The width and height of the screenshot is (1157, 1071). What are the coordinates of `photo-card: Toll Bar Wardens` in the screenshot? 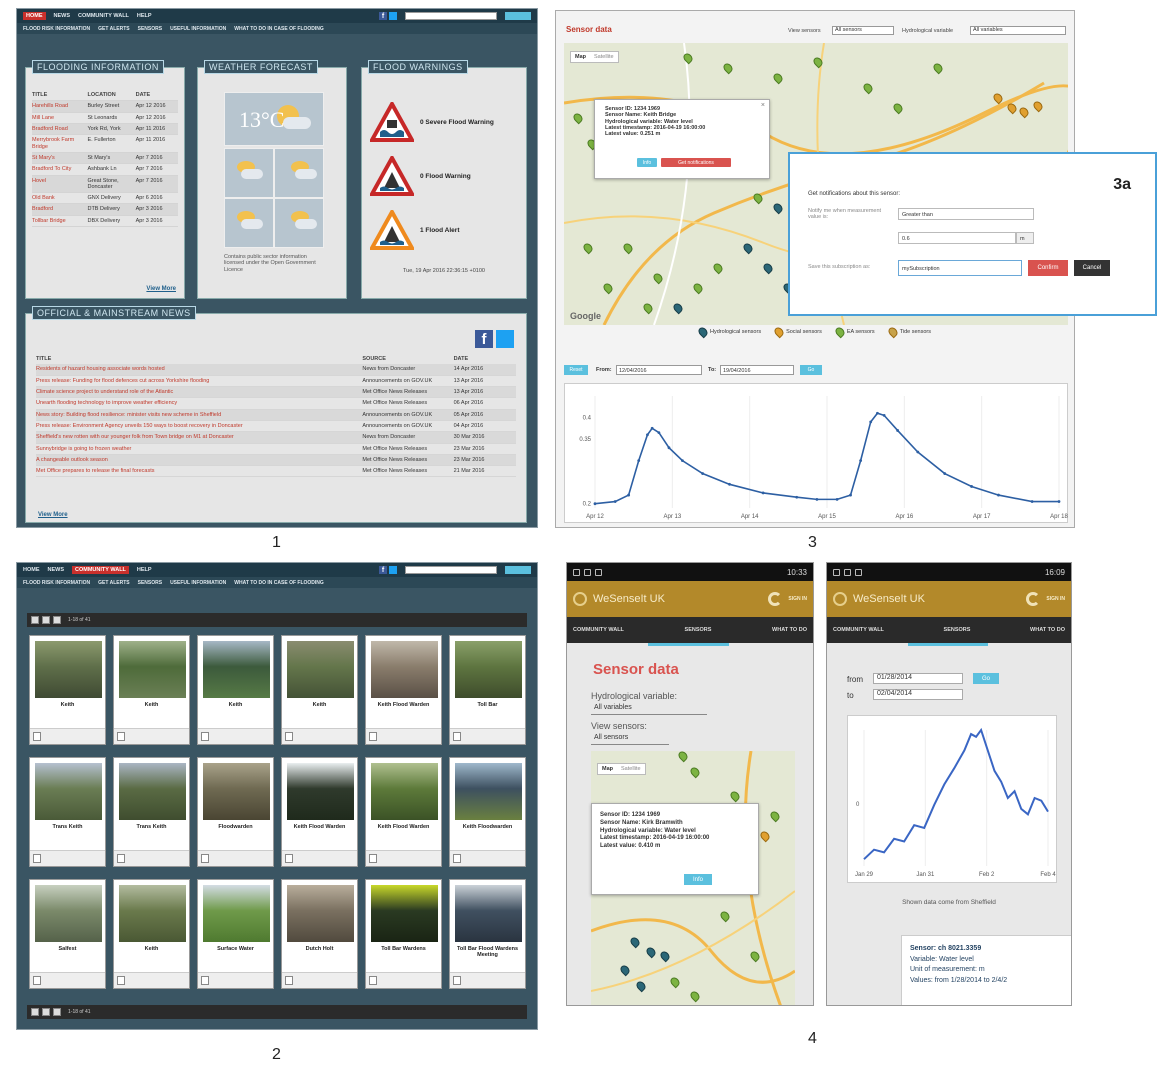 It's located at (403, 934).